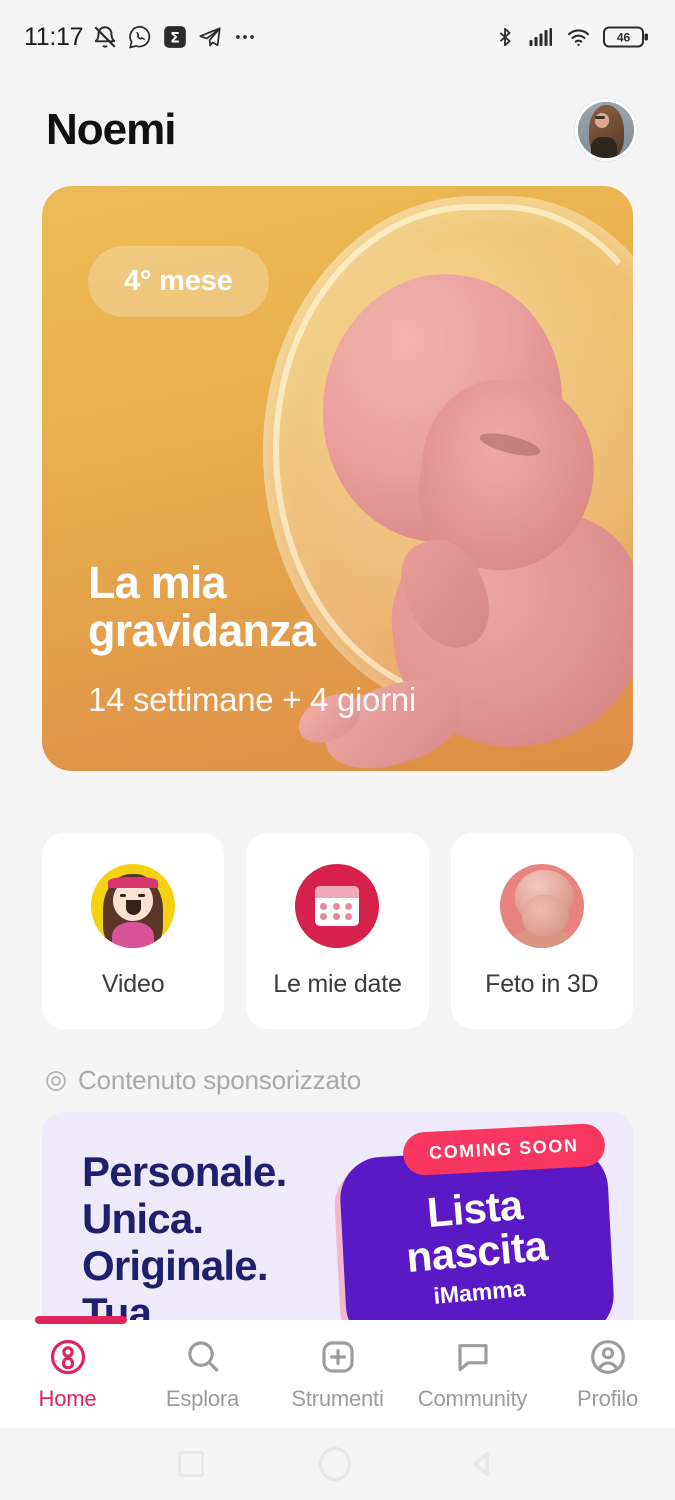 The height and width of the screenshot is (1500, 675). I want to click on ad-logo-blob: Lista nascita iMamma, so click(477, 1241).